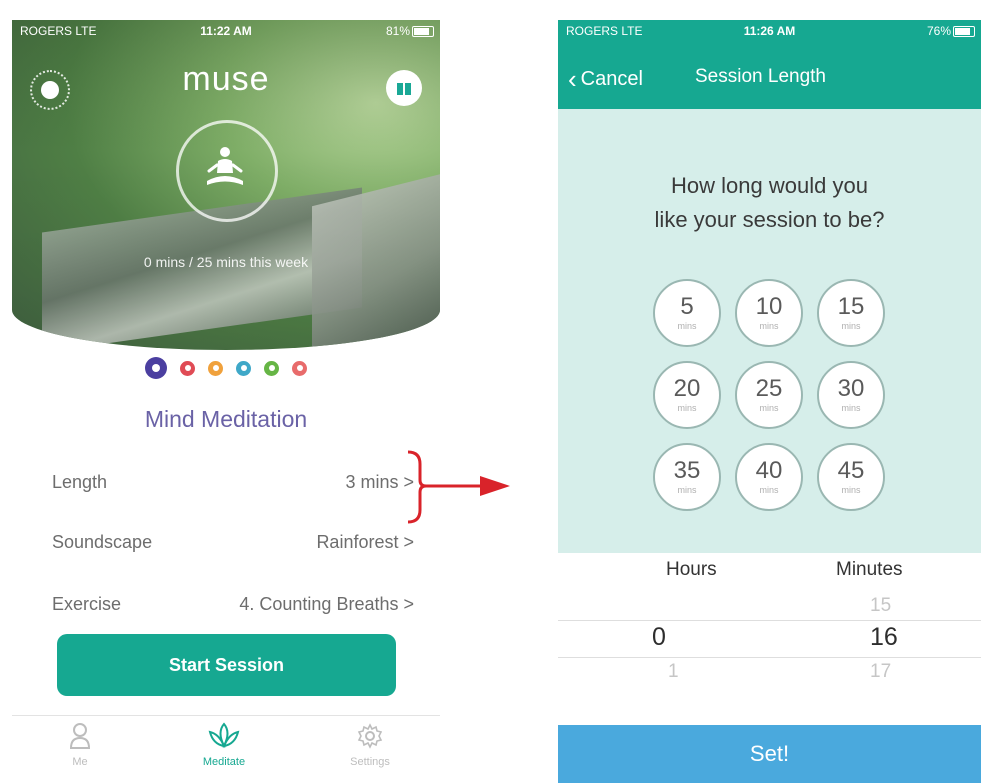  I want to click on minutes-selected-value: 16, so click(884, 637).